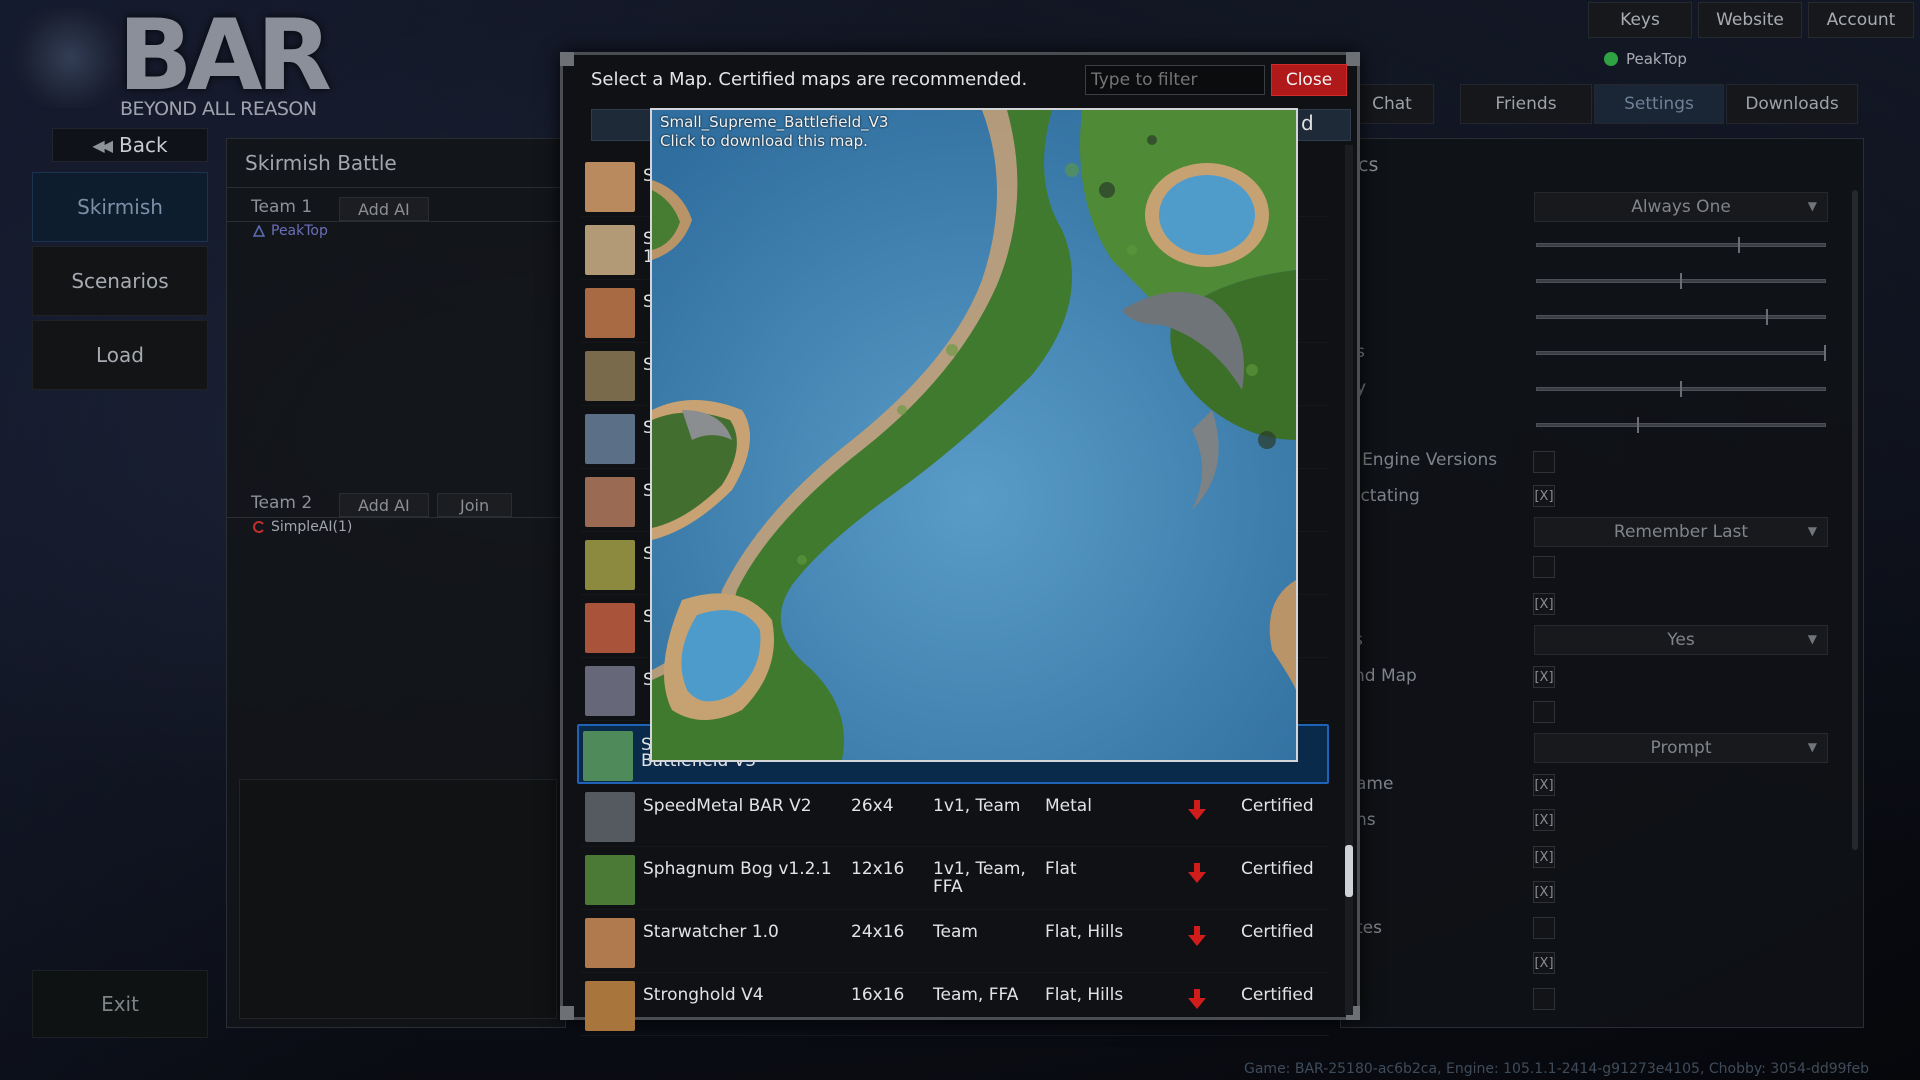 This screenshot has height=1080, width=1920. Describe the element at coordinates (312, 527) in the screenshot. I see `team2-player-name: SimpleAI(1)` at that location.